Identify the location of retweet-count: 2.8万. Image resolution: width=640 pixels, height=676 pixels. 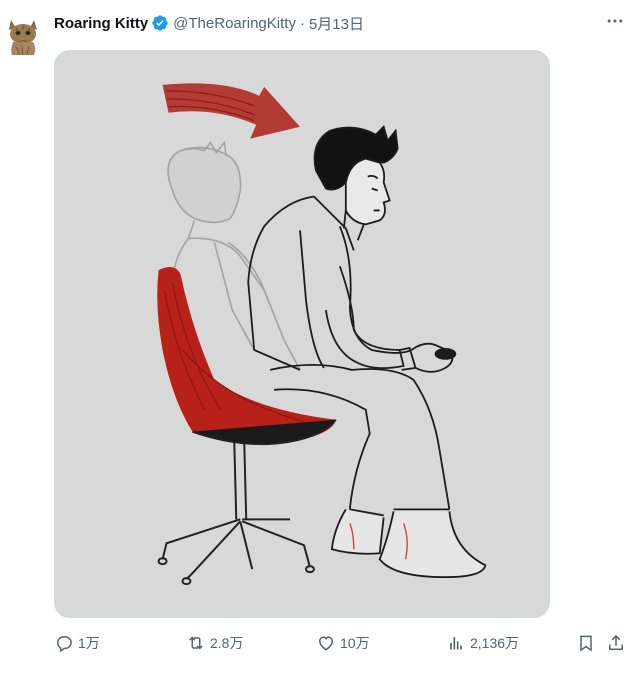
(227, 643).